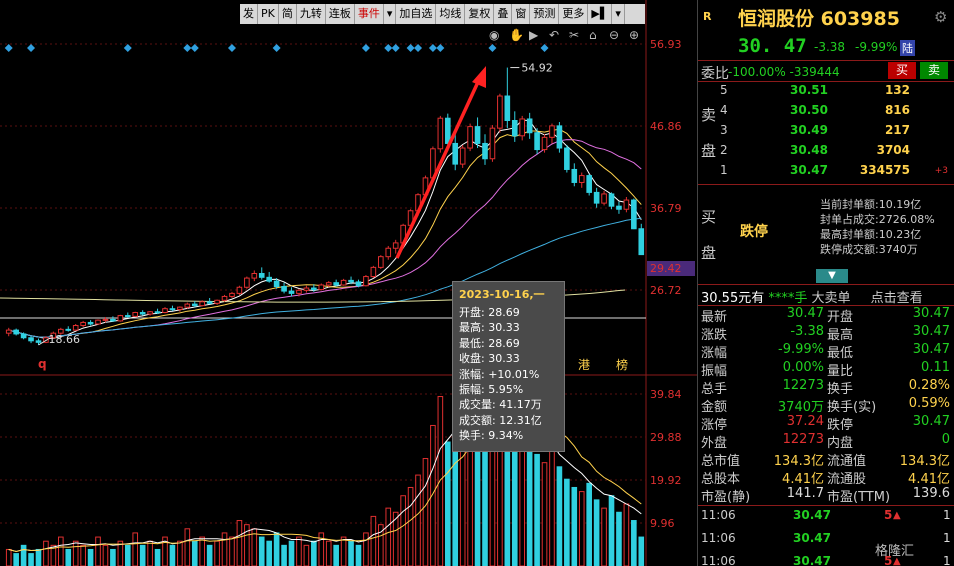  What do you see at coordinates (614, 35) in the screenshot?
I see `zoom-out-icon: ⊖` at bounding box center [614, 35].